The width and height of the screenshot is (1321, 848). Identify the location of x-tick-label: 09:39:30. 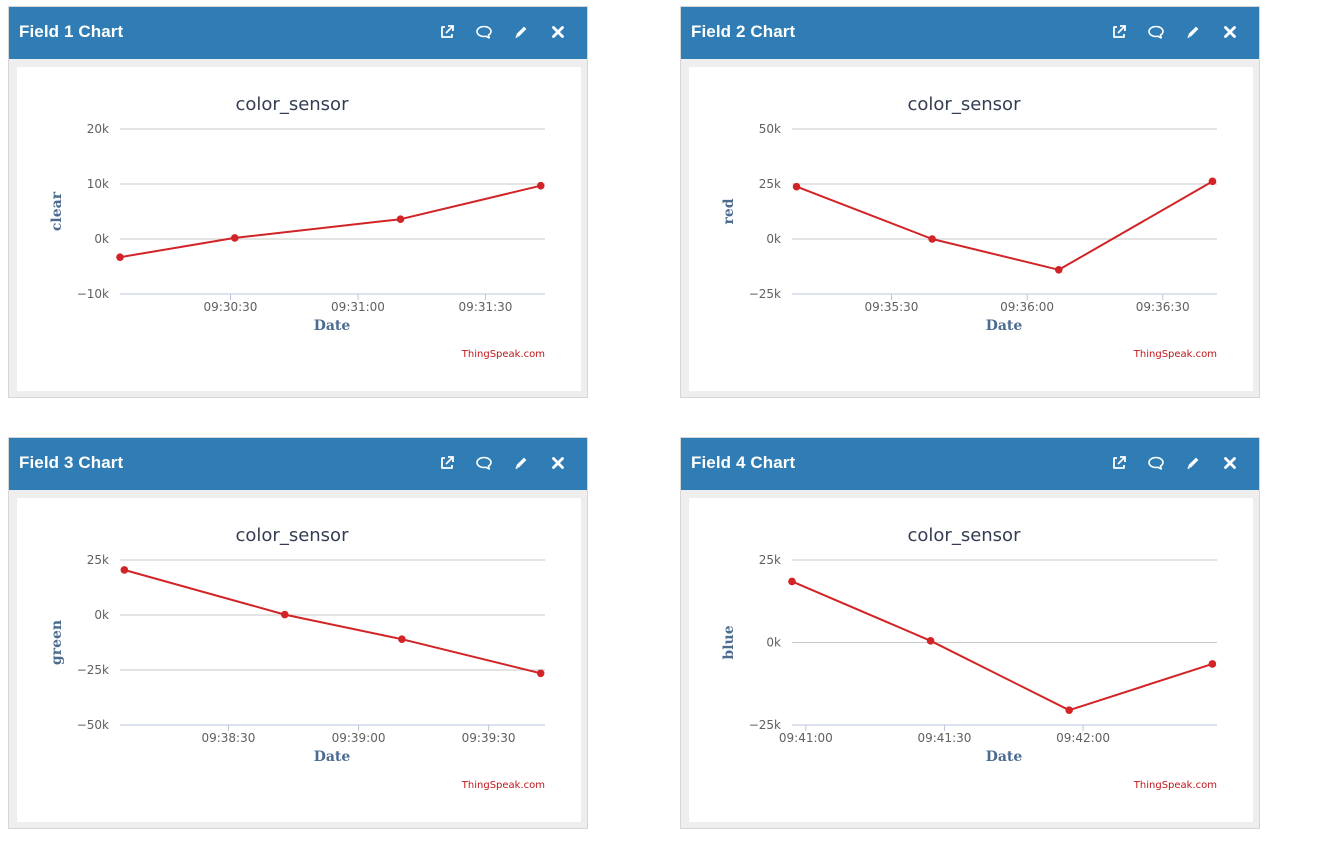
(489, 738).